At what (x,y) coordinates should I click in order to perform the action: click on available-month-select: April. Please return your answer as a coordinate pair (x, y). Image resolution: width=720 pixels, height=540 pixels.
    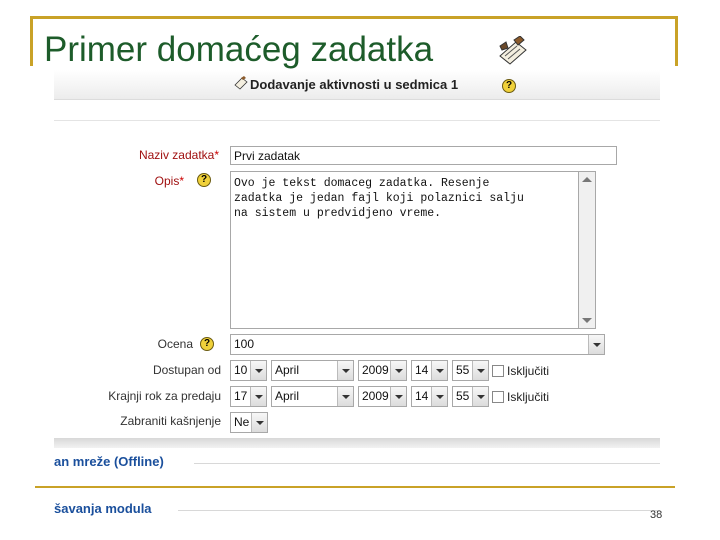
    Looking at the image, I should click on (312, 370).